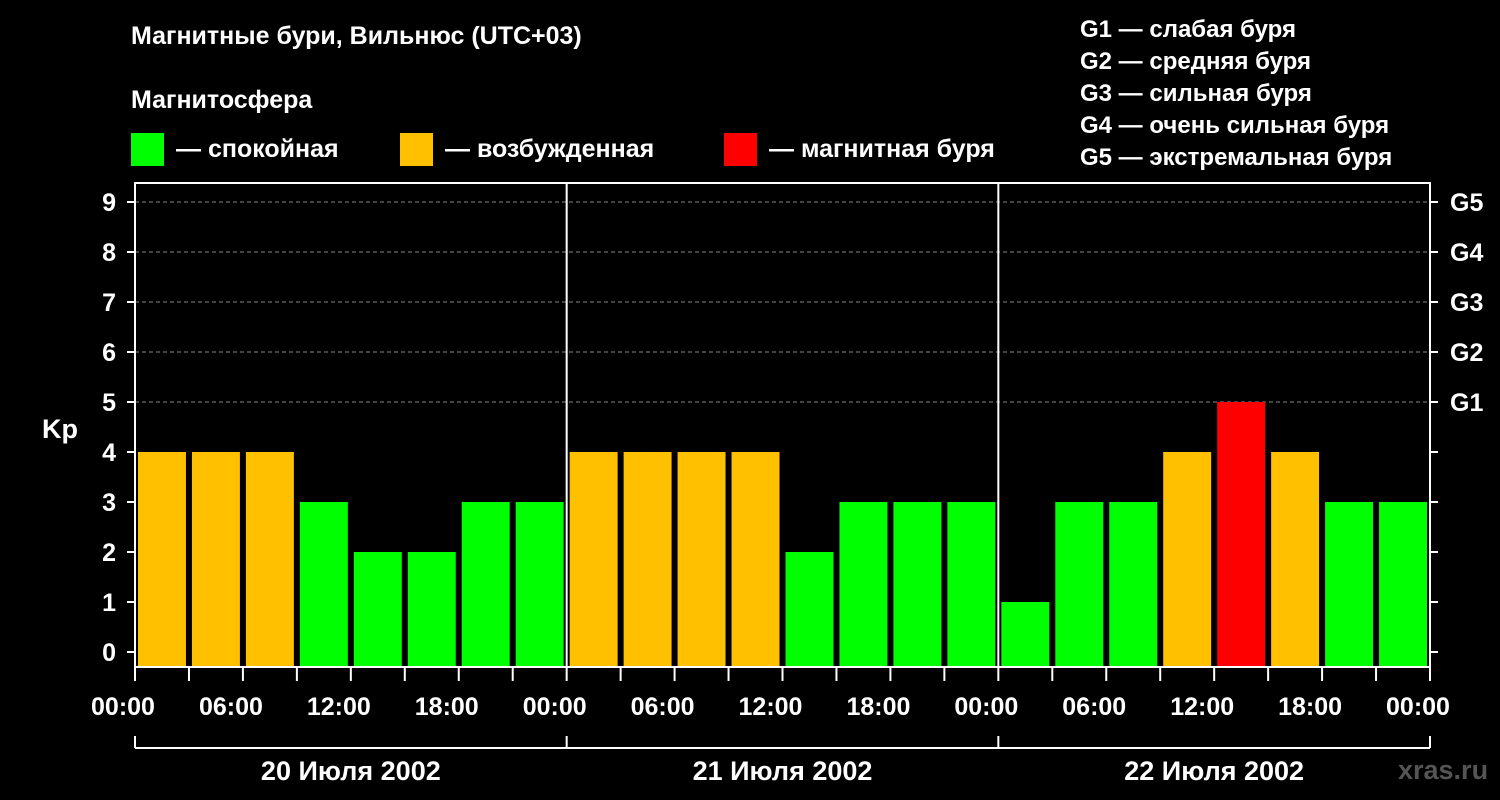  Describe the element at coordinates (1466, 403) in the screenshot. I see `right-tick-label: G1` at that location.